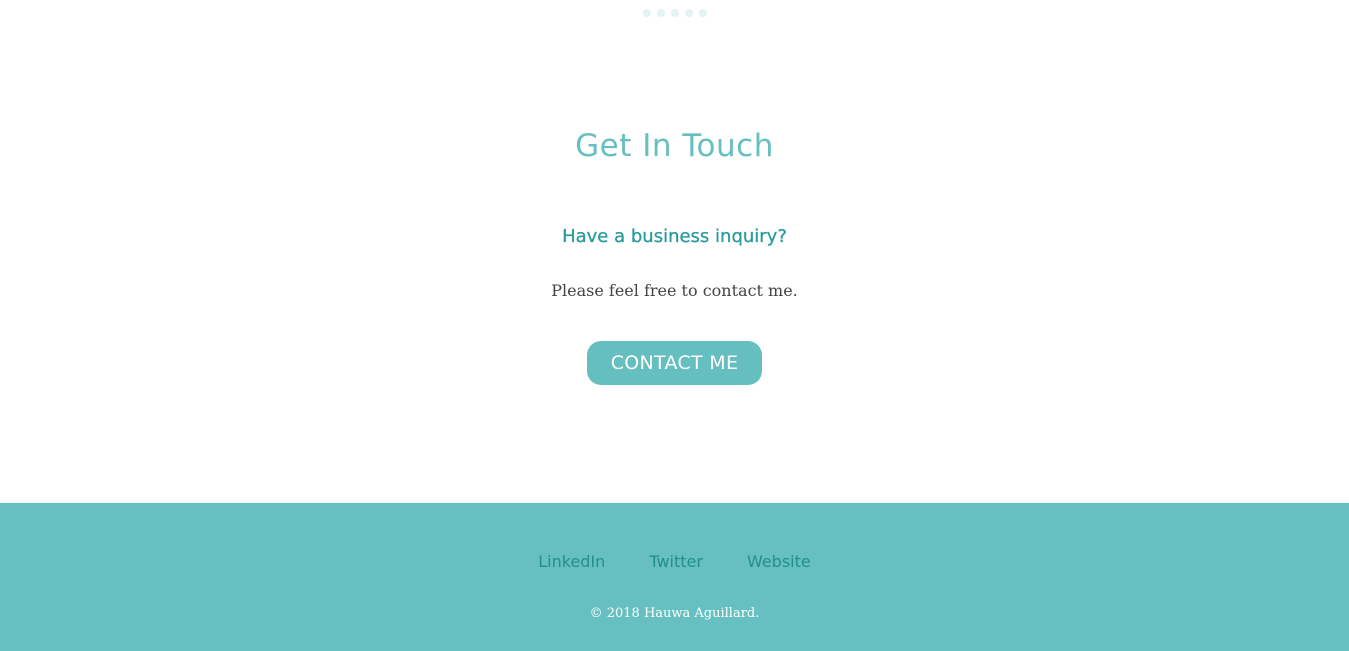  Describe the element at coordinates (674, 290) in the screenshot. I see `contact-message: Please feel free to contact me.` at that location.